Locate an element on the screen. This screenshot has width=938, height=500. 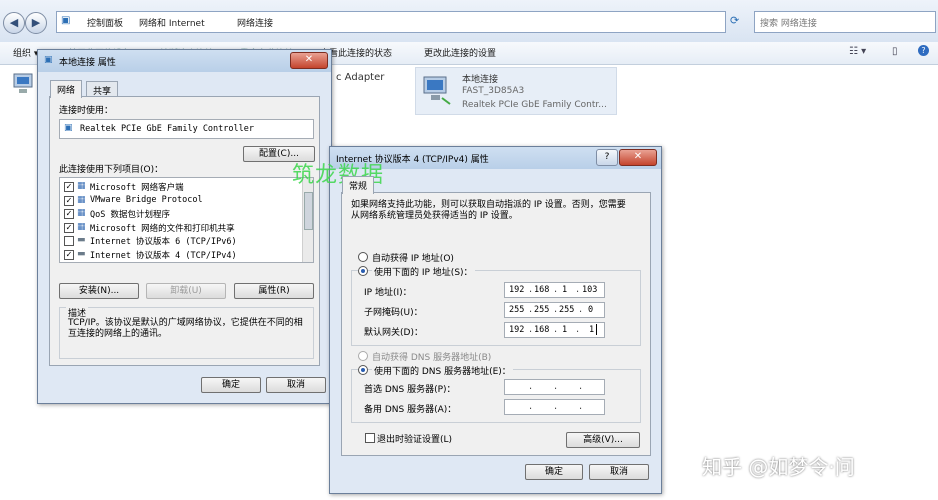
auto-ip-radio is located at coordinates (363, 257).